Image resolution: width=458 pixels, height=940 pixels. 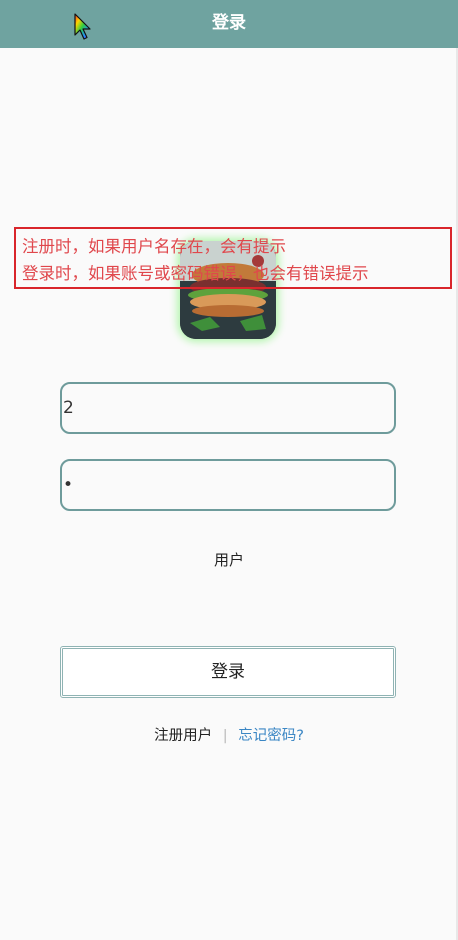 I want to click on error-hint-annotation: 注册时，如果用户名存在，会有提示 登录时，如果账号或密码错误，也会有错误提示, so click(x=233, y=258).